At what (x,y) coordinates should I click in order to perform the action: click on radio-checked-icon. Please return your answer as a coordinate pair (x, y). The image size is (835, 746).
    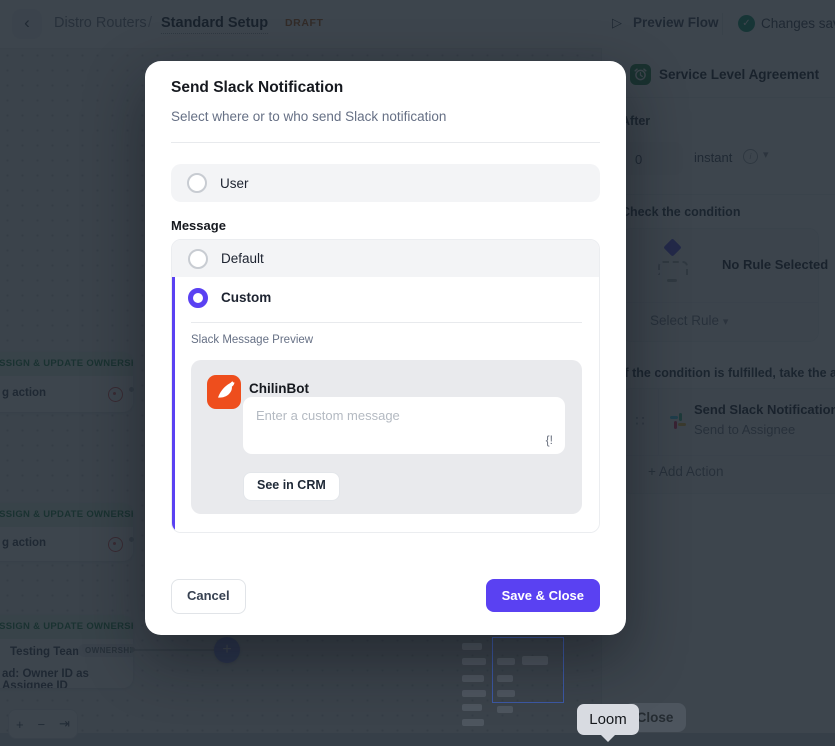
    Looking at the image, I should click on (198, 297).